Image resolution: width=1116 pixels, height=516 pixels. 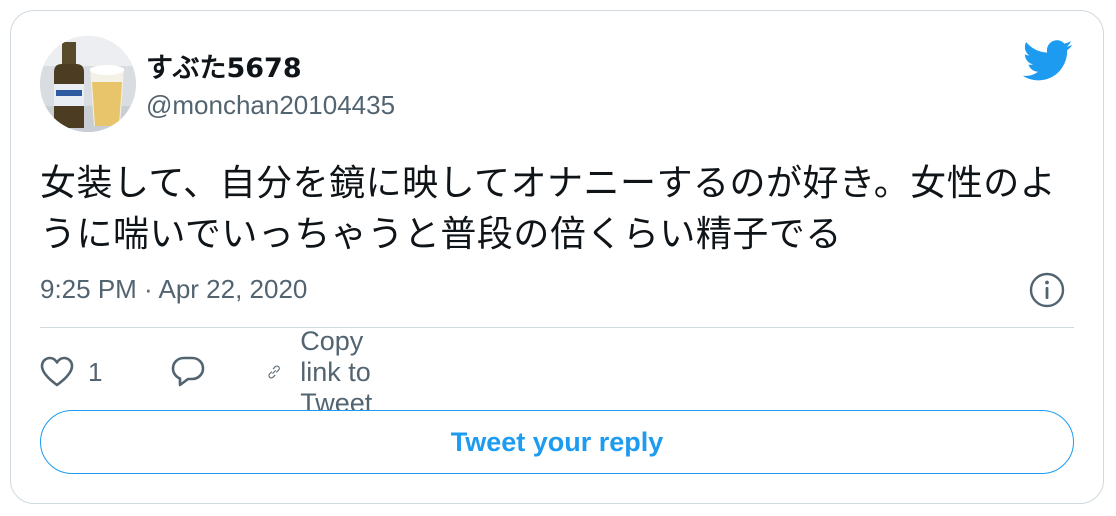 What do you see at coordinates (95, 371) in the screenshot?
I see `like-count: 1` at bounding box center [95, 371].